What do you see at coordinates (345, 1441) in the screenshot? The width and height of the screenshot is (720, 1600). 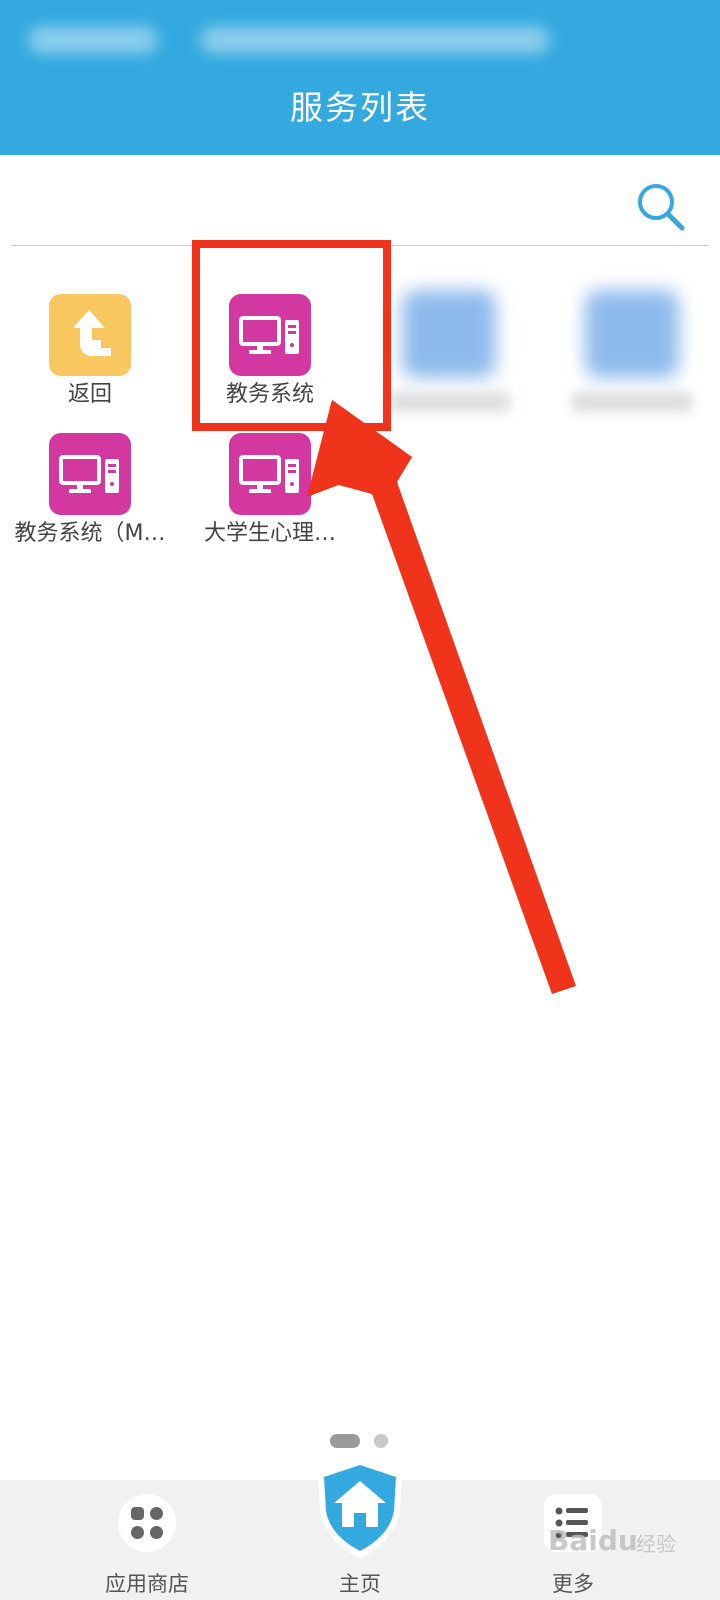 I see `page-dot-active` at bounding box center [345, 1441].